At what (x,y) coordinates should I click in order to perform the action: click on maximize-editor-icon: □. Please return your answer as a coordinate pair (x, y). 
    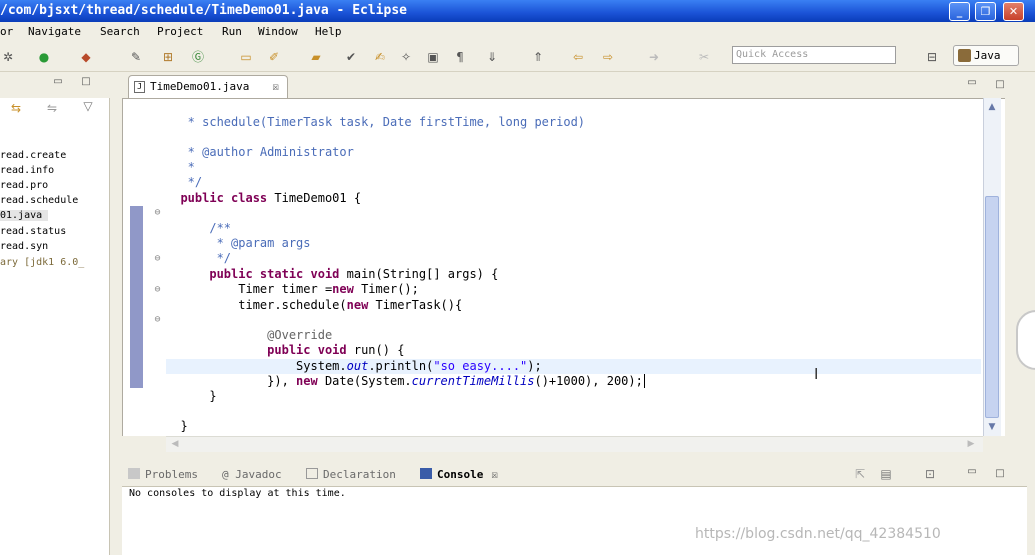
    Looking at the image, I should click on (1000, 85).